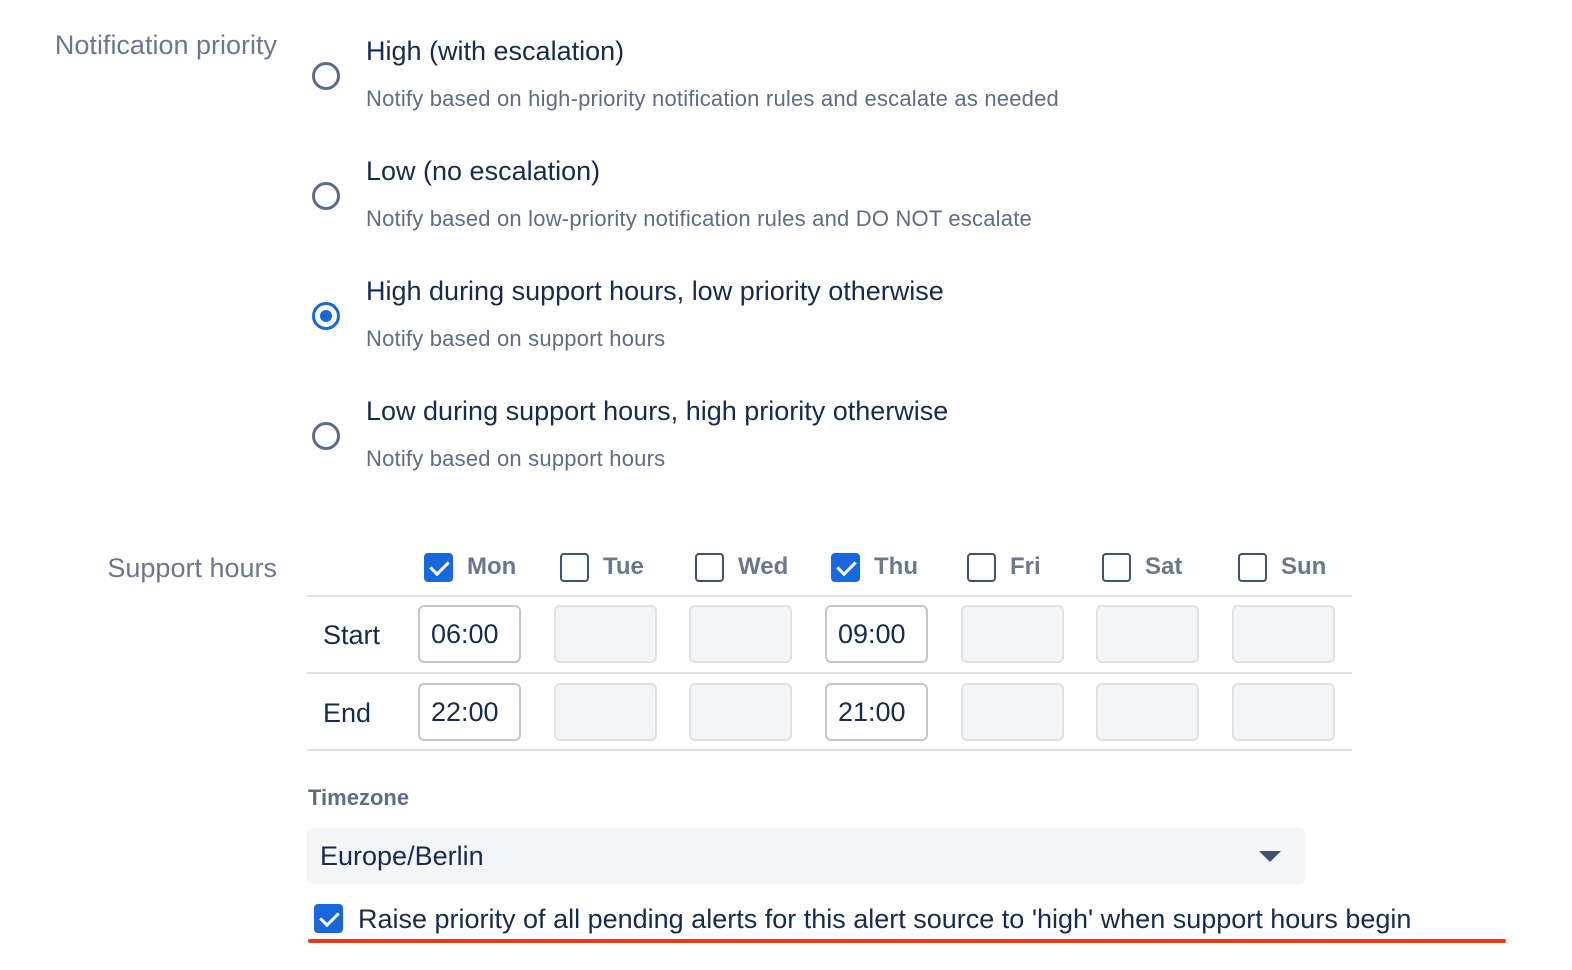 Image resolution: width=1572 pixels, height=970 pixels. I want to click on day-toggle-sun: Sun, so click(1282, 567).